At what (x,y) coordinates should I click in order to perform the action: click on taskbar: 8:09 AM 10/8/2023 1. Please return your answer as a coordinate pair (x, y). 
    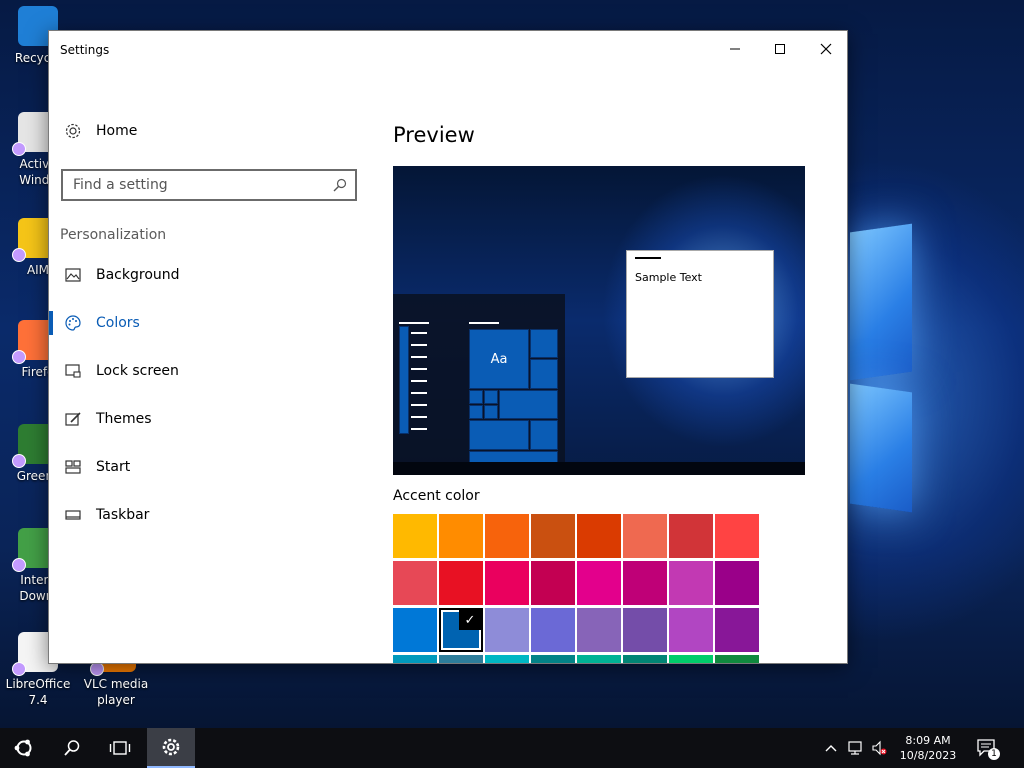
    Looking at the image, I should click on (512, 748).